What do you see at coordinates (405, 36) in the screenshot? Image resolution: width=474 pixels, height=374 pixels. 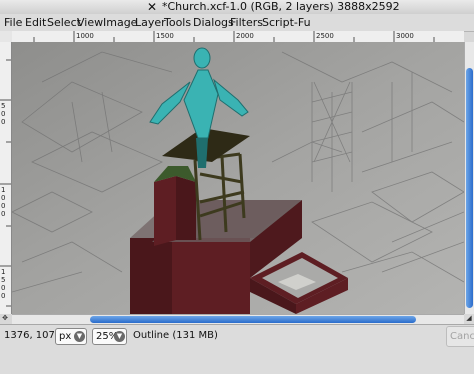 I see `hruler-label: 3000` at bounding box center [405, 36].